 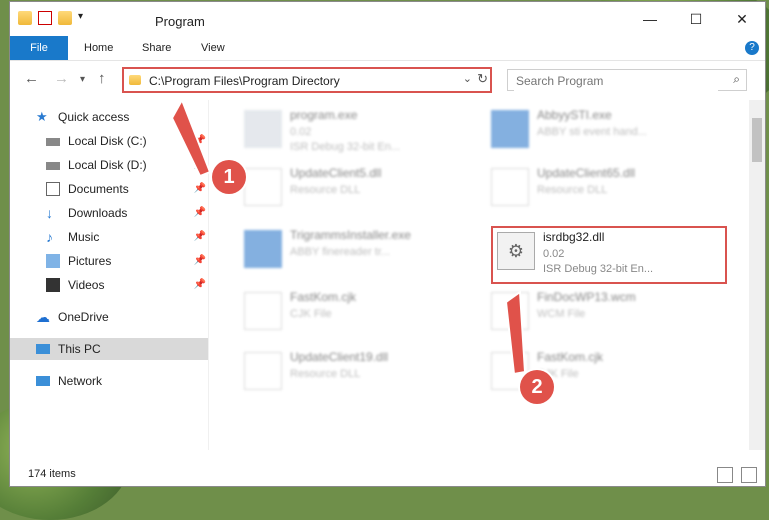 I want to click on videos-icon, so click(x=53, y=285).